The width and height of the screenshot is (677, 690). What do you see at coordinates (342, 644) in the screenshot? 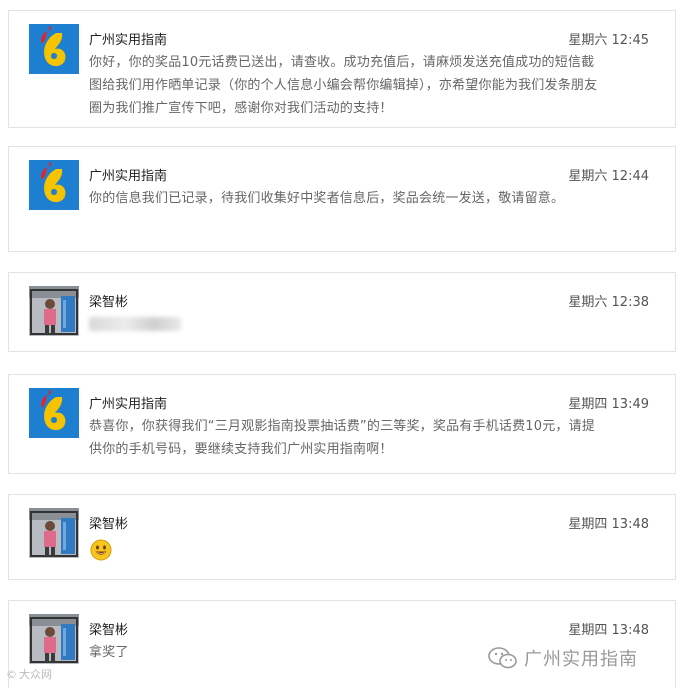
I see `message-card: 梁智彬 星期四 13:48 拿奖了` at bounding box center [342, 644].